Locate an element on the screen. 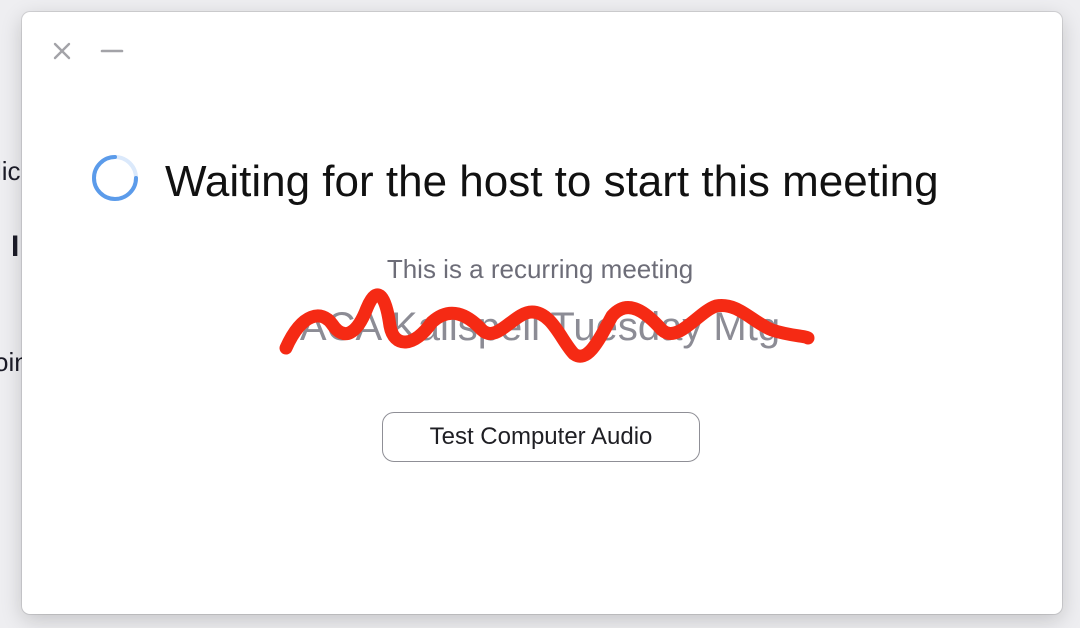 The width and height of the screenshot is (1080, 628). meeting-type-label: This is a recurring meeting is located at coordinates (540, 269).